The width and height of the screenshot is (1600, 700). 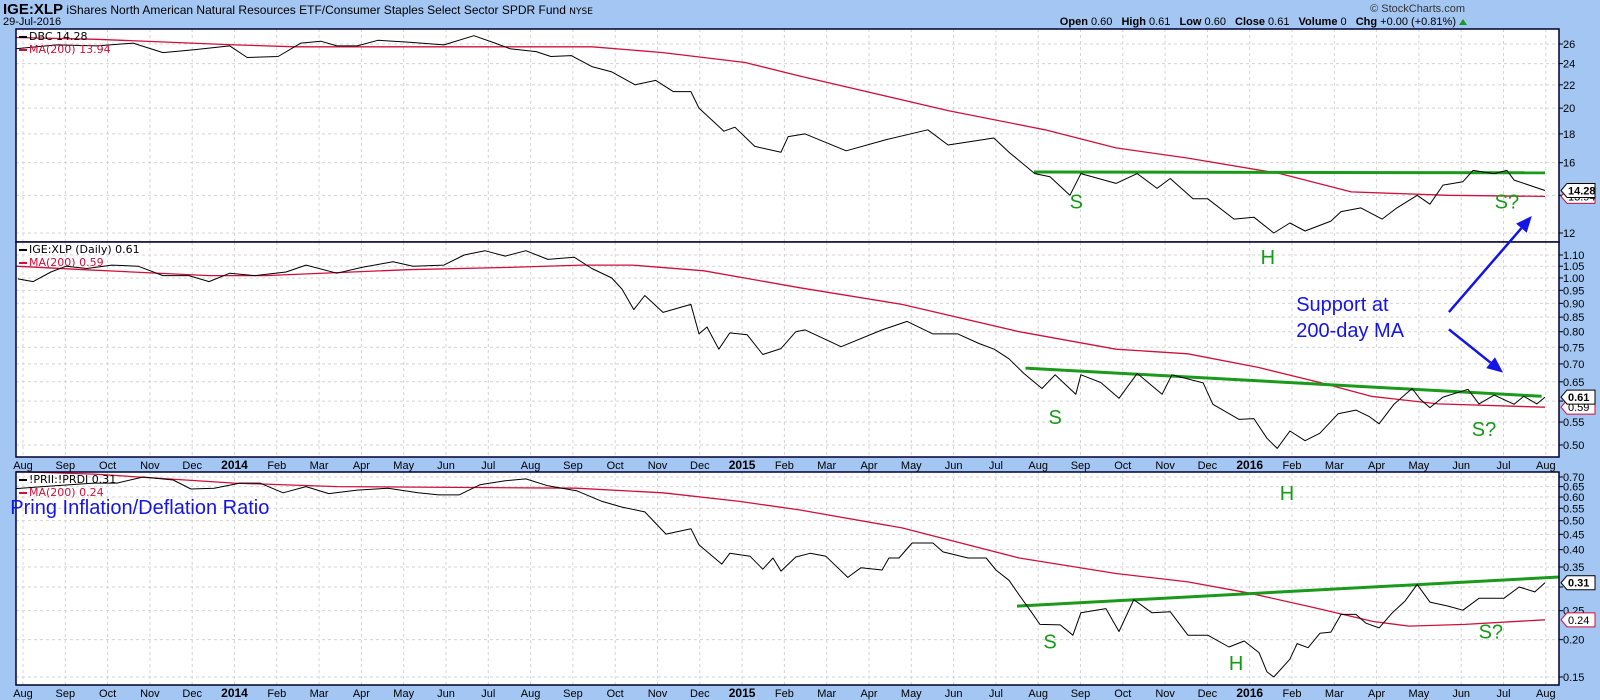 I want to click on legend-price: !PRII:!PRDI 0.31, so click(x=72, y=479).